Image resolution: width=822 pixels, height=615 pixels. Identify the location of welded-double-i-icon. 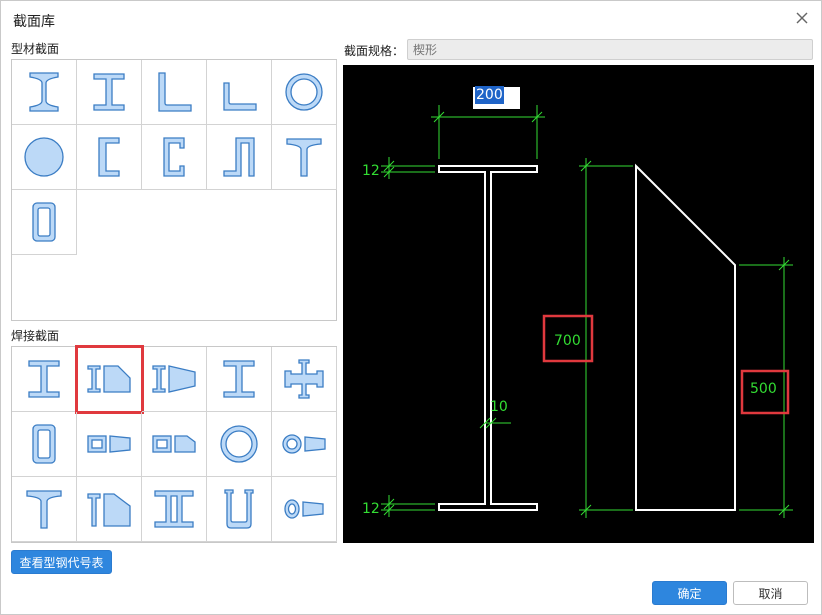
(174, 509).